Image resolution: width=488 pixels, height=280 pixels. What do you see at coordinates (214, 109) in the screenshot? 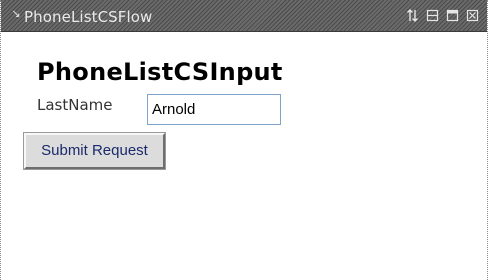
I see `lastname-input` at bounding box center [214, 109].